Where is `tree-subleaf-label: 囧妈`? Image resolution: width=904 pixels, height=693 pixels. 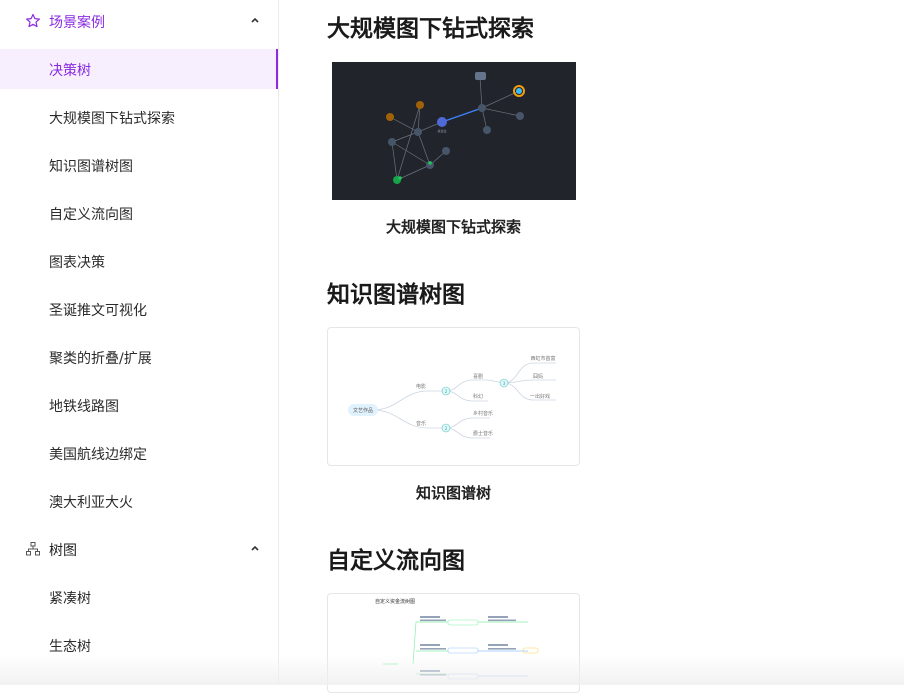 tree-subleaf-label: 囧妈 is located at coordinates (538, 376).